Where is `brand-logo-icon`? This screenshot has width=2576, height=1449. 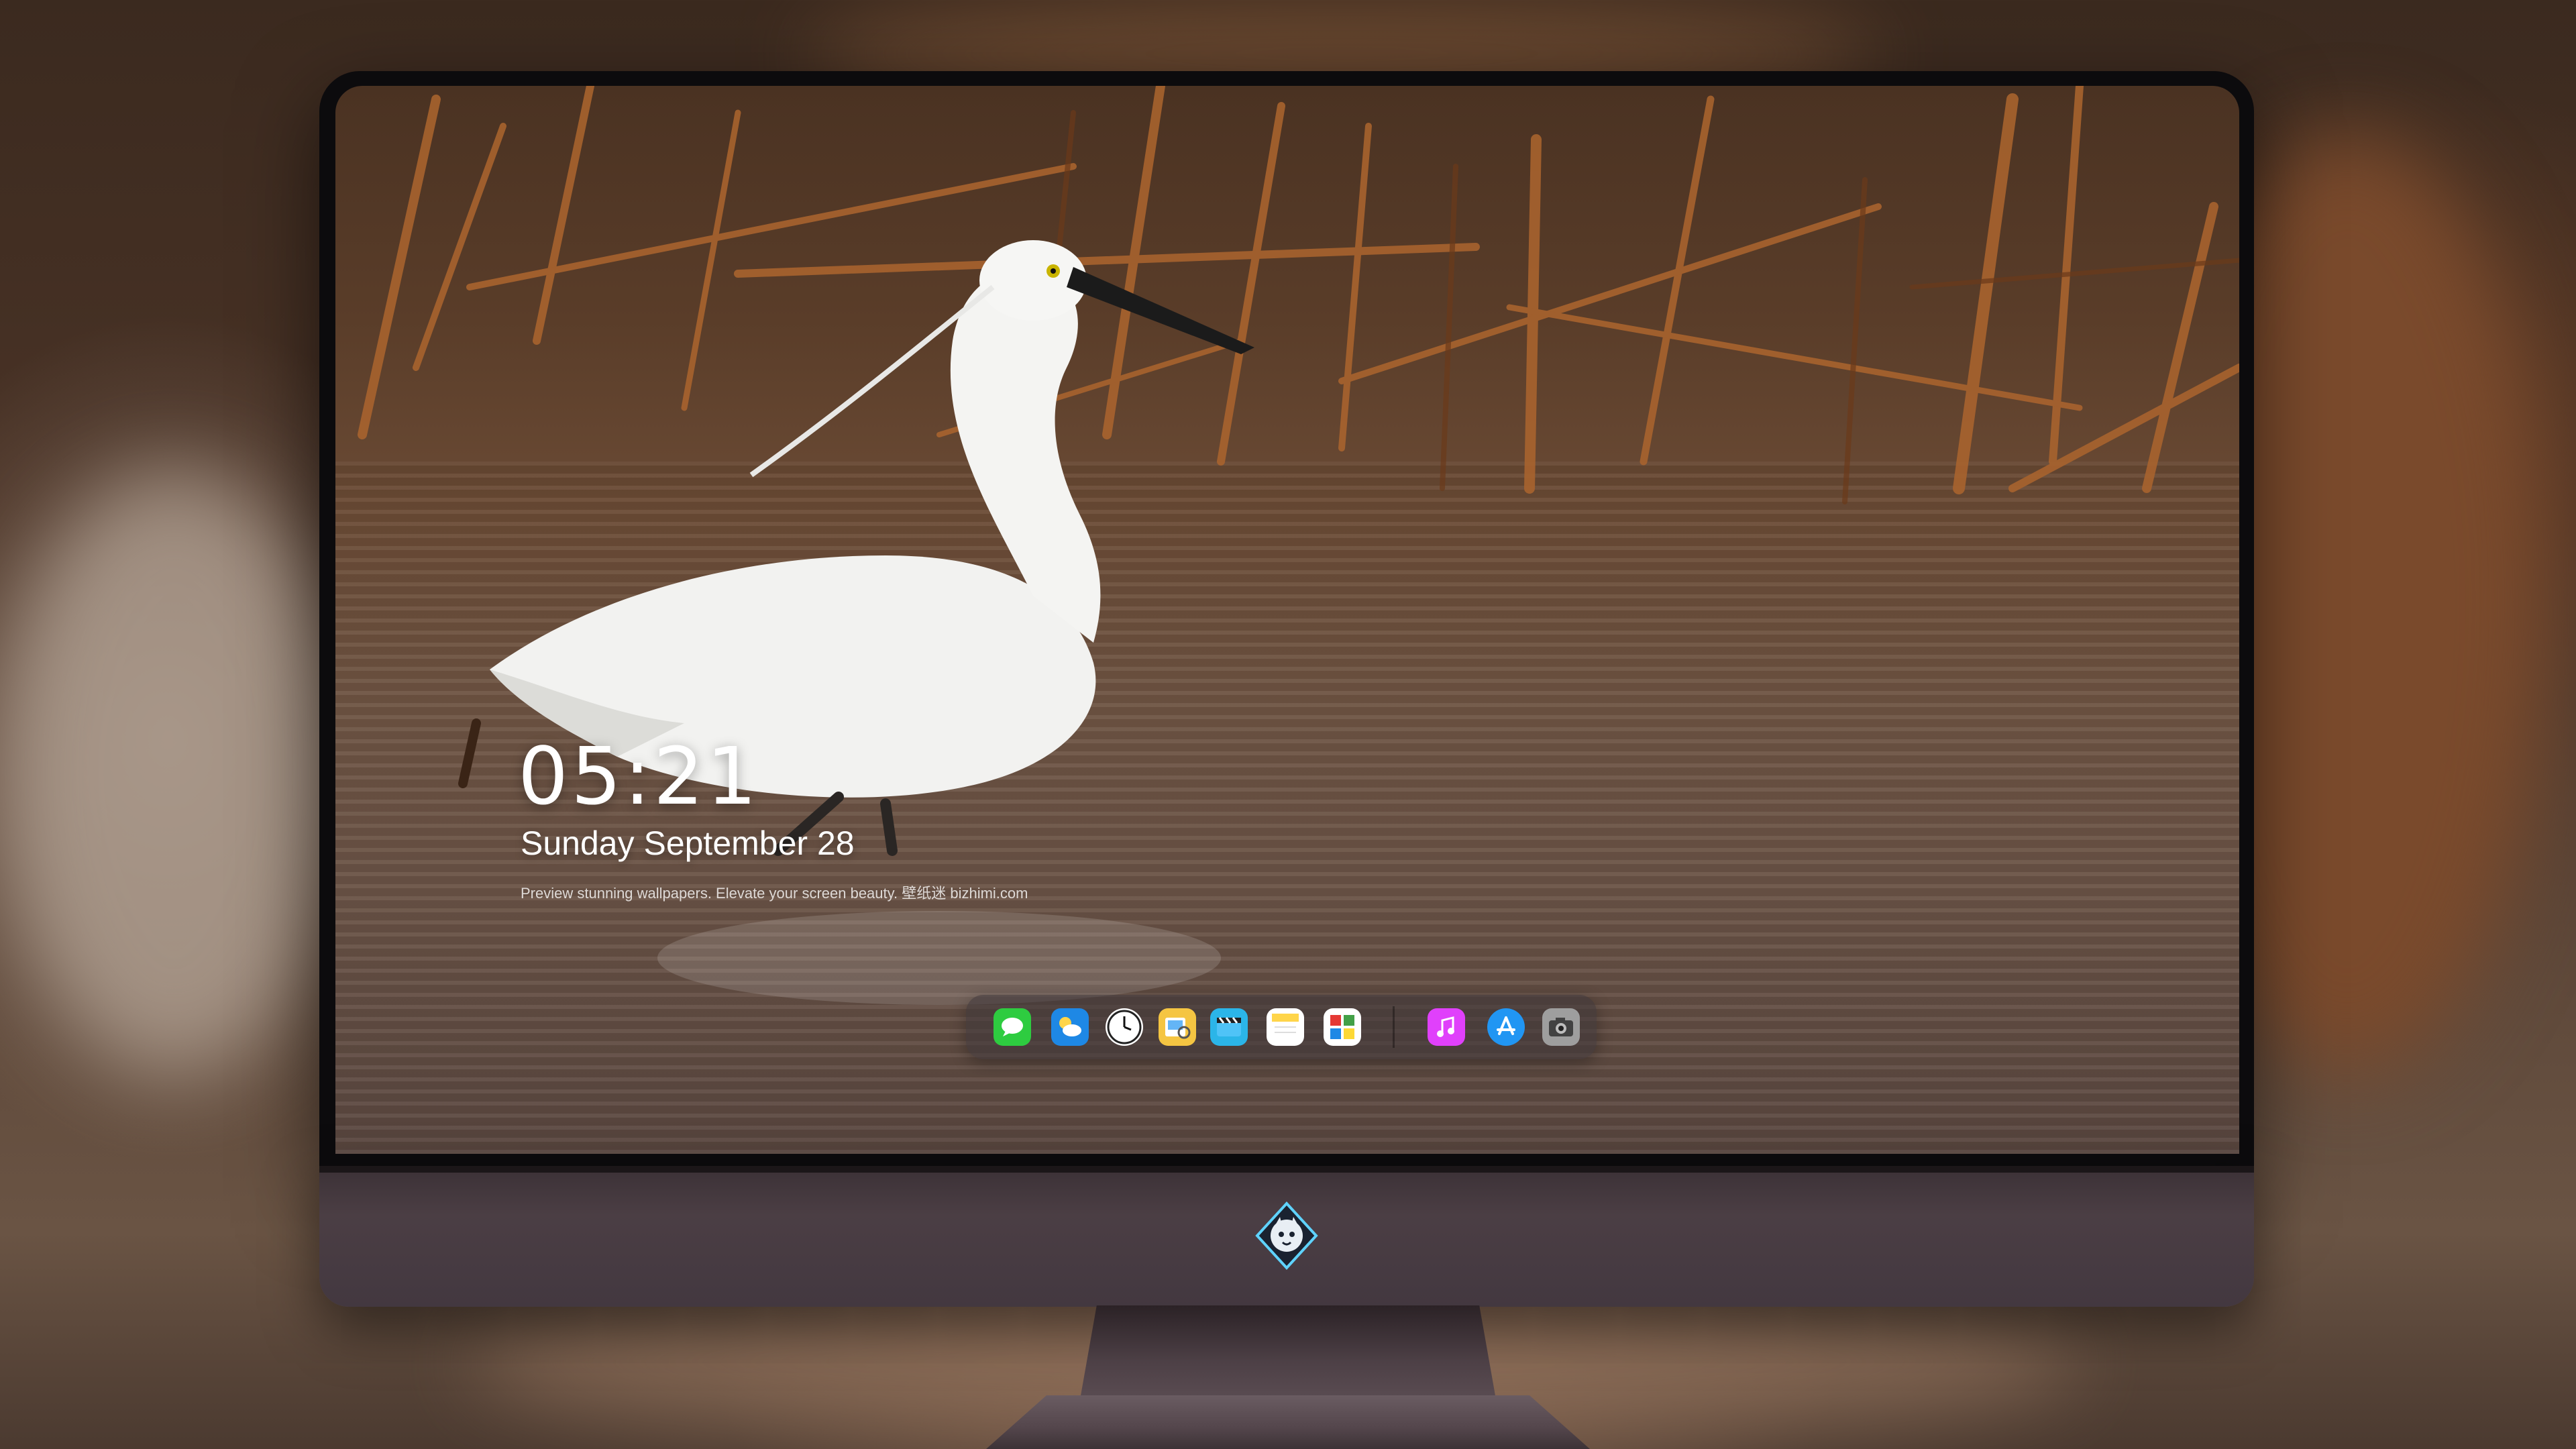
brand-logo-icon is located at coordinates (1286, 1235).